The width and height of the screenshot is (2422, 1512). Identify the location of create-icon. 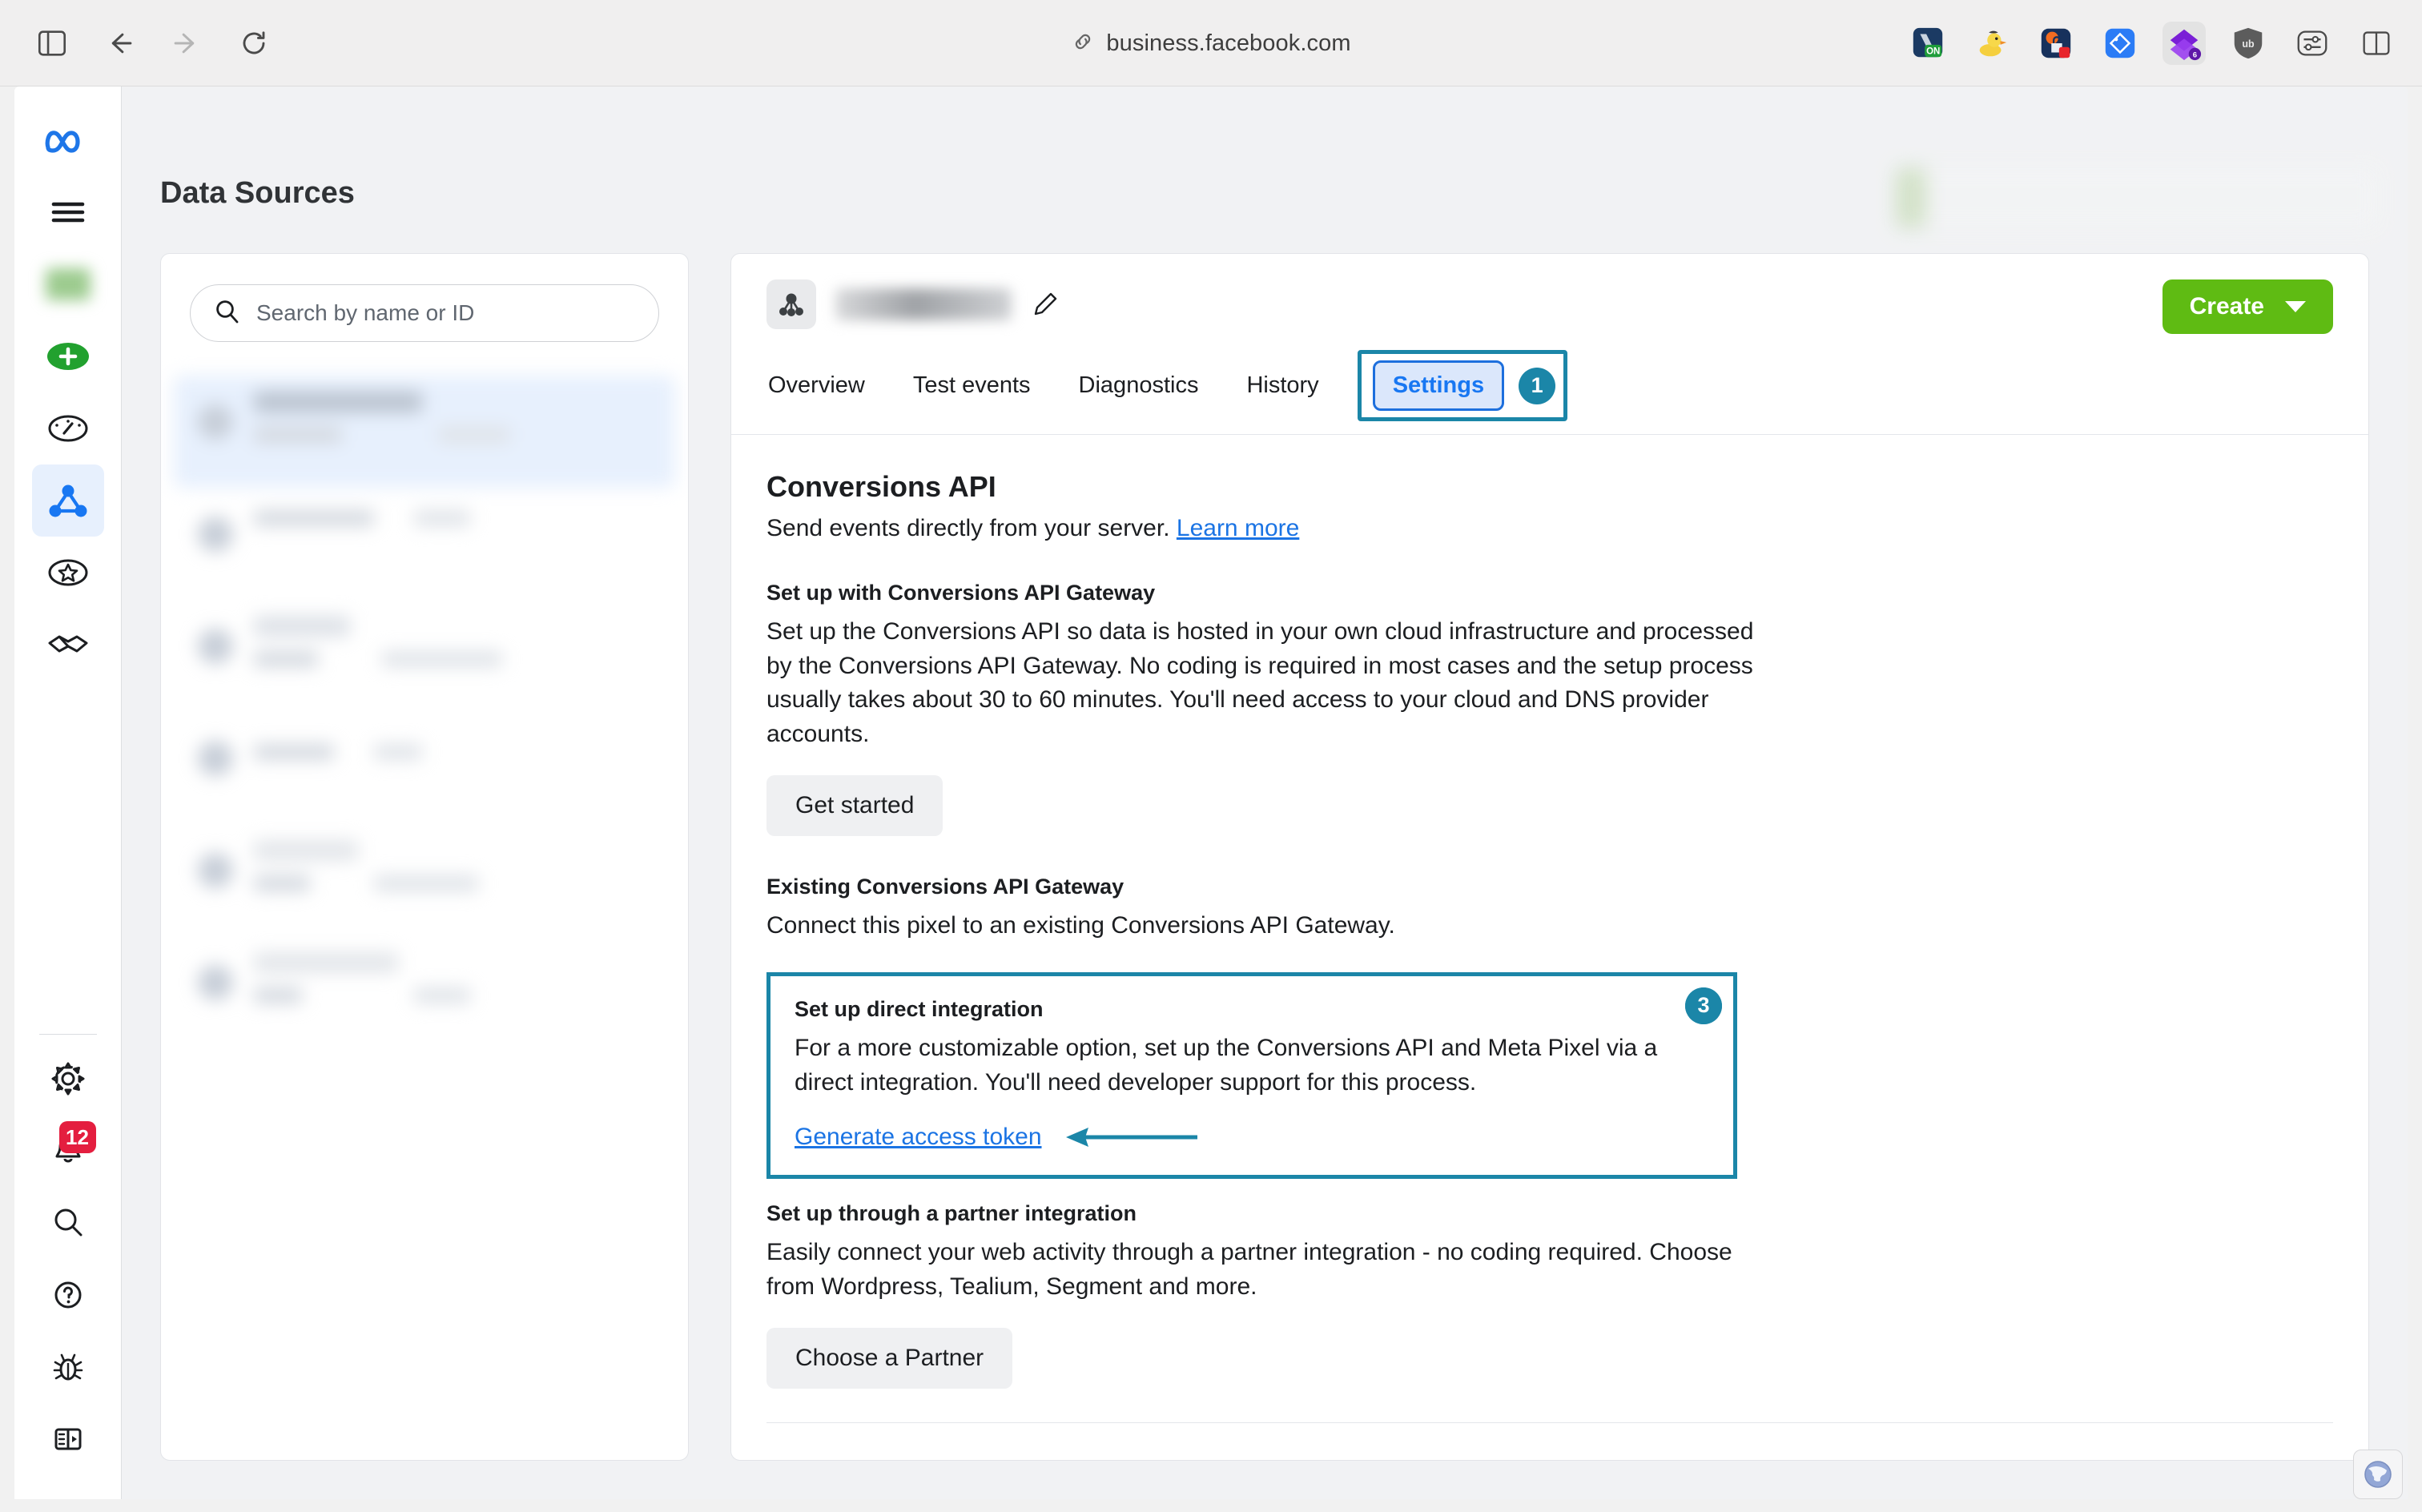
(68, 356).